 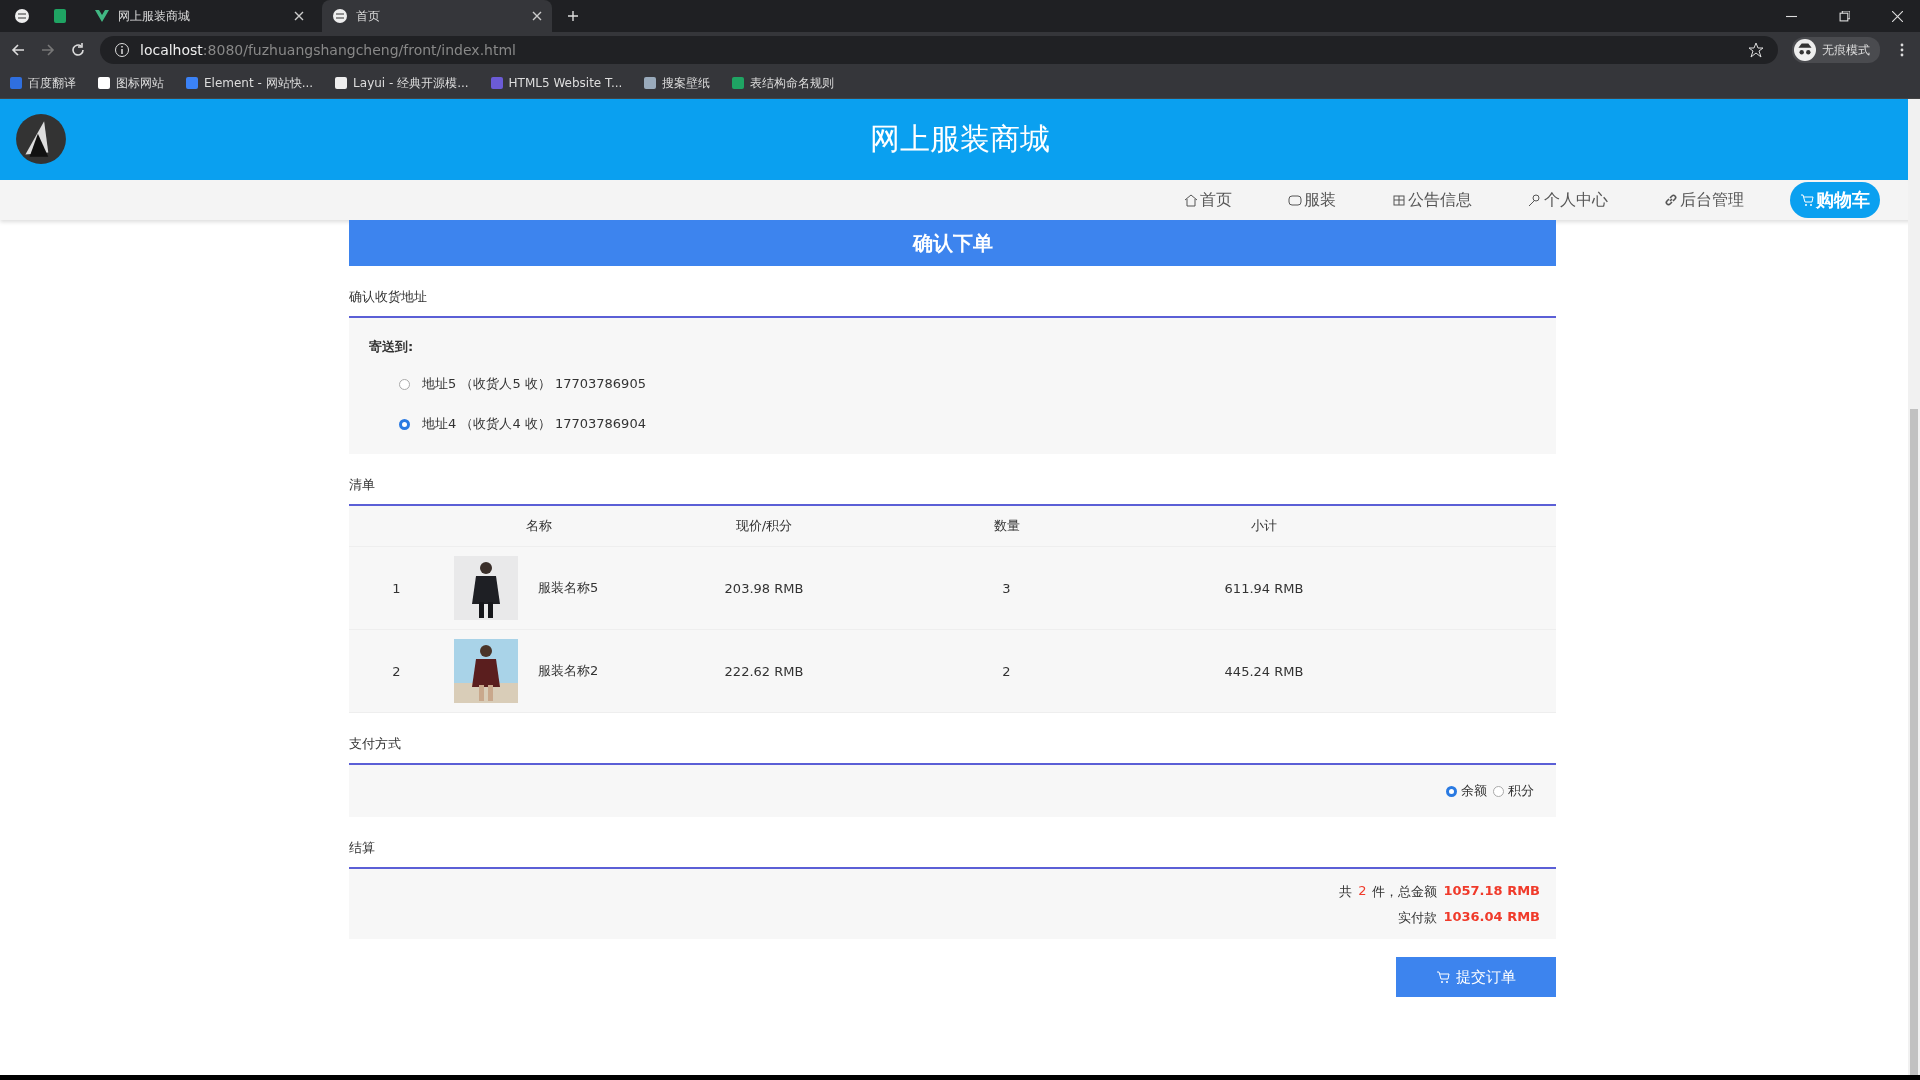 What do you see at coordinates (952, 424) in the screenshot?
I see `address-option: 地址4 （收货人4 收） 17703786904` at bounding box center [952, 424].